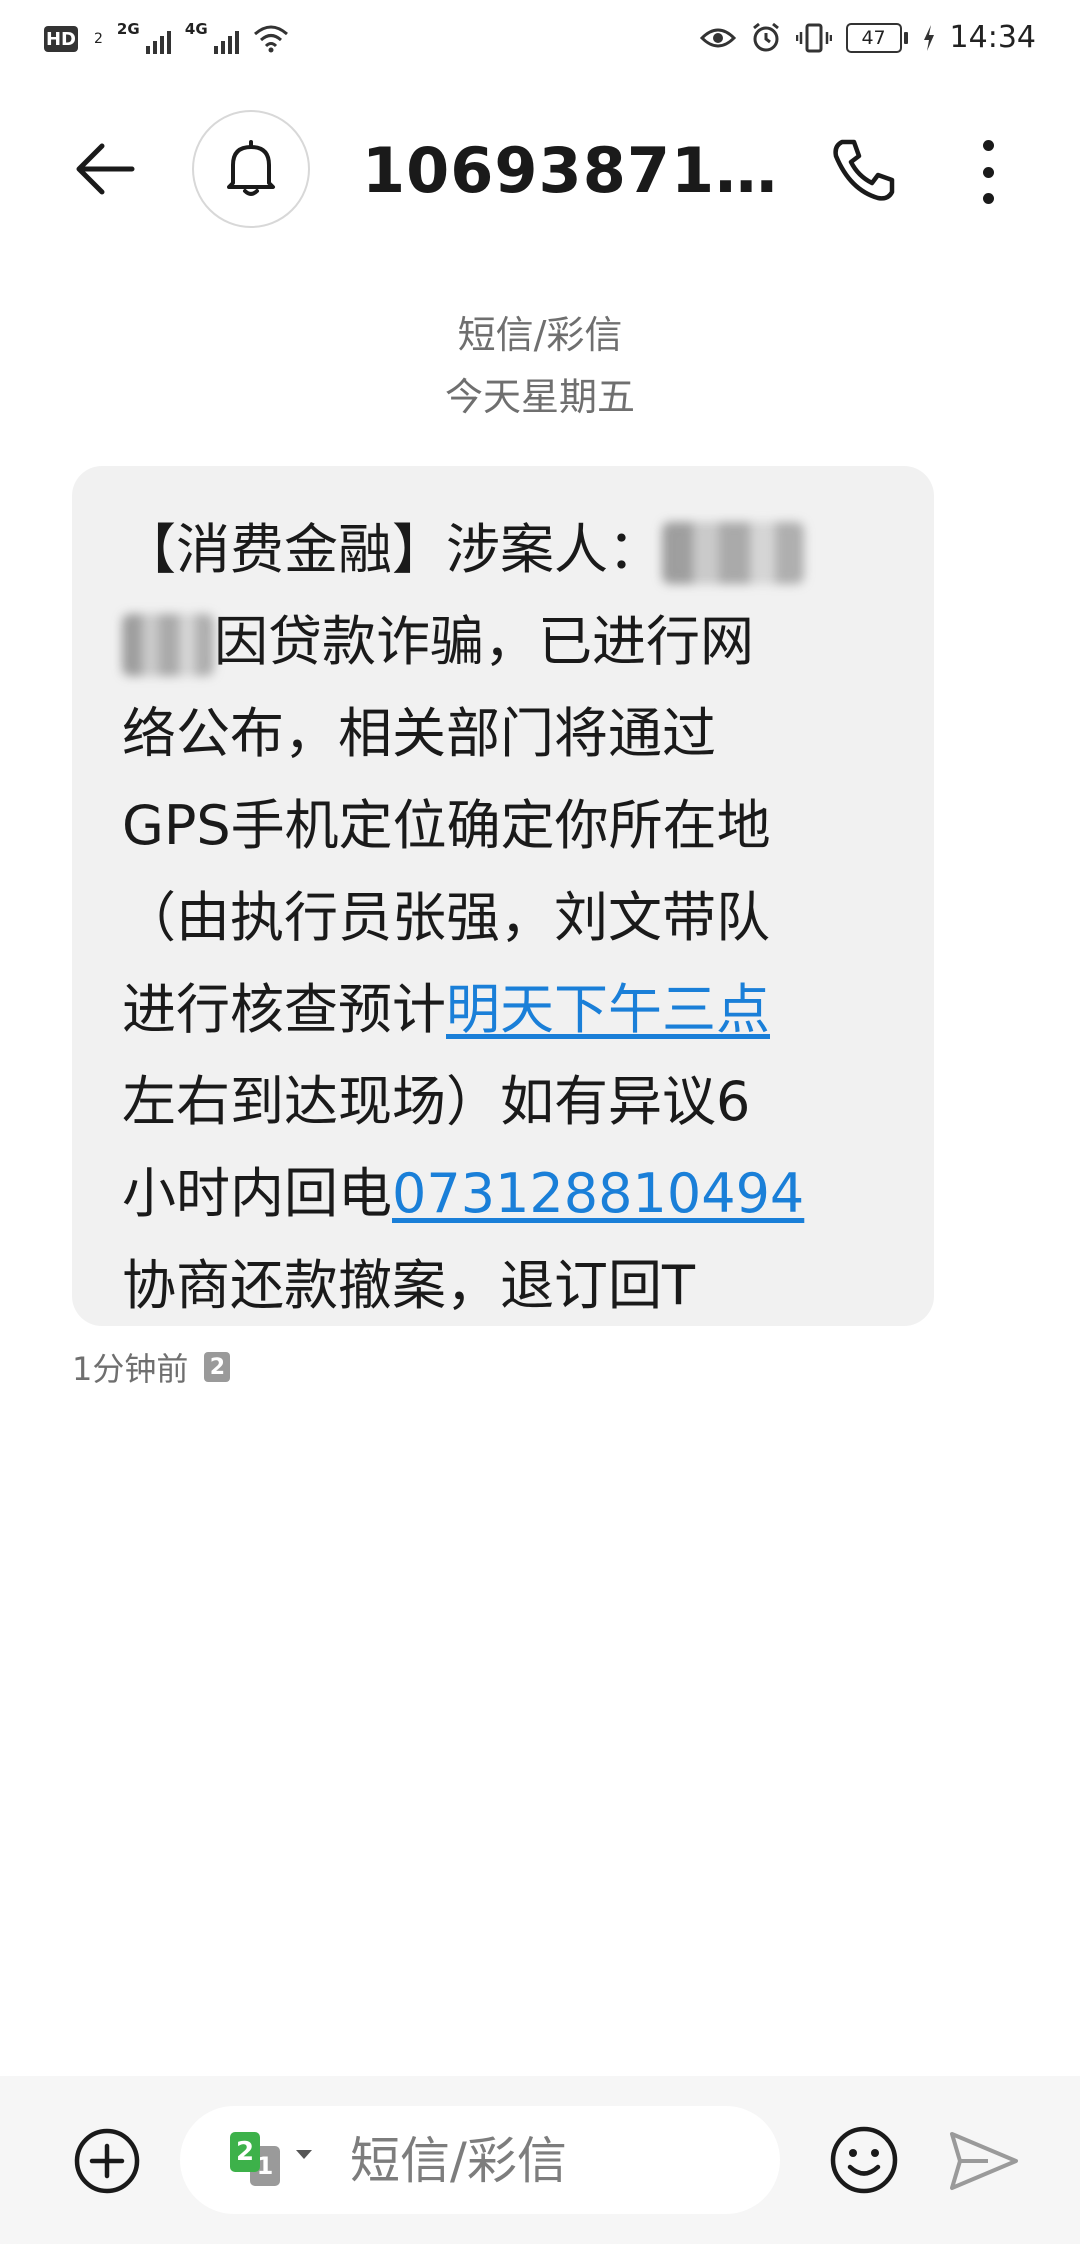 Image resolution: width=1080 pixels, height=2244 pixels. What do you see at coordinates (107, 2161) in the screenshot?
I see `add-circle-icon` at bounding box center [107, 2161].